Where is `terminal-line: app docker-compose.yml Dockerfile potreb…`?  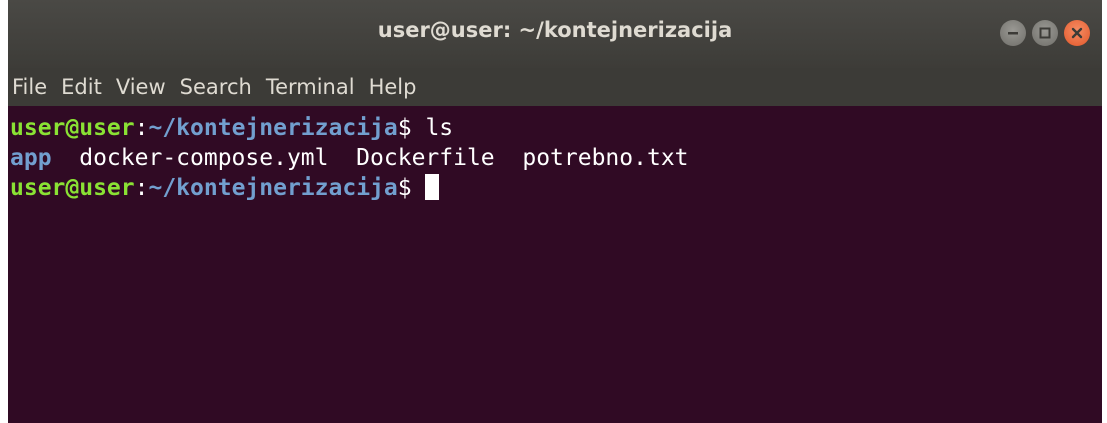
terminal-line: app docker-compose.yml Dockerfile potreb… is located at coordinates (556, 158).